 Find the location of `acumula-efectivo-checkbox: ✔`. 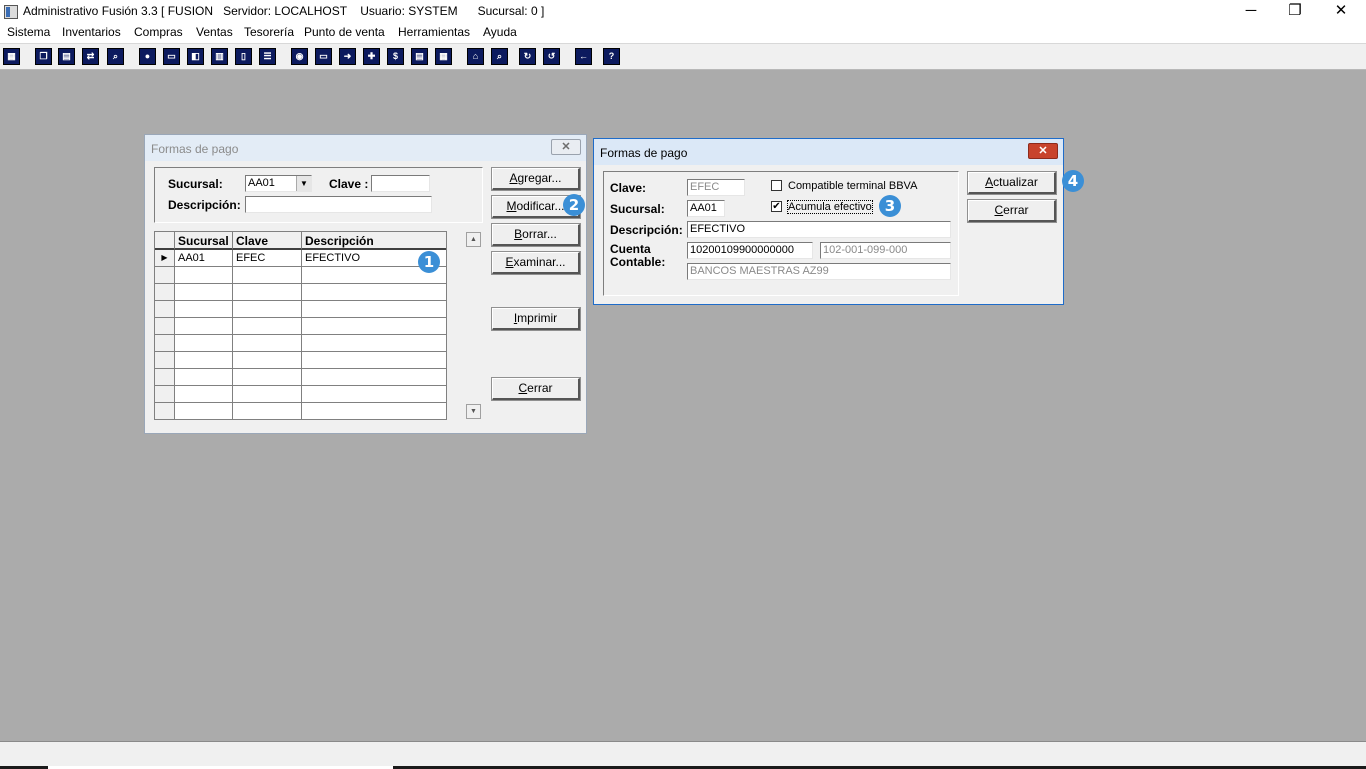

acumula-efectivo-checkbox: ✔ is located at coordinates (776, 206).